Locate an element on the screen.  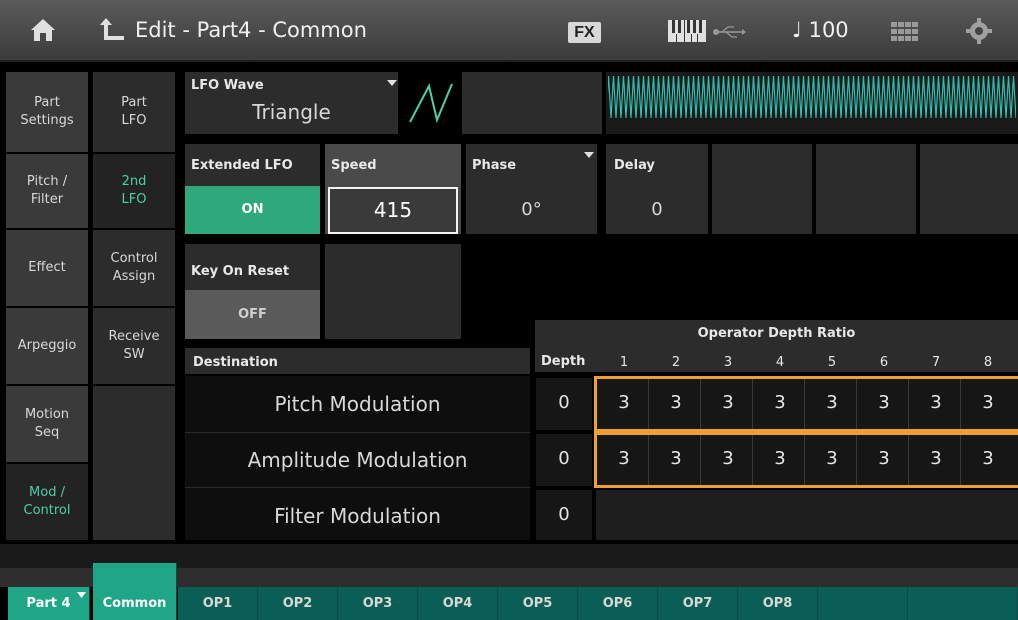
tab-op3: OP3 is located at coordinates (378, 603).